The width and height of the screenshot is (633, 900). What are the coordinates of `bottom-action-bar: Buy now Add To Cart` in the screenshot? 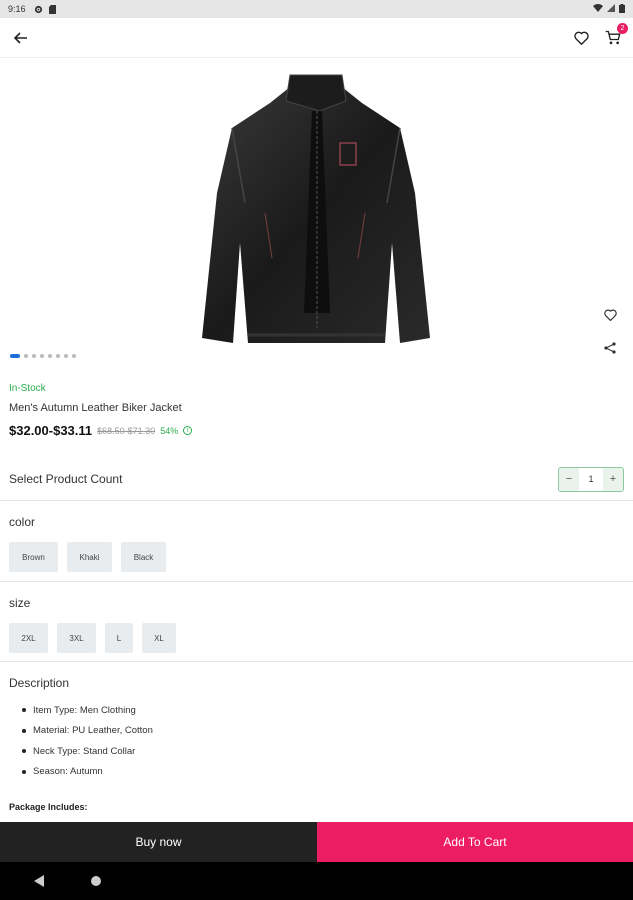 It's located at (316, 842).